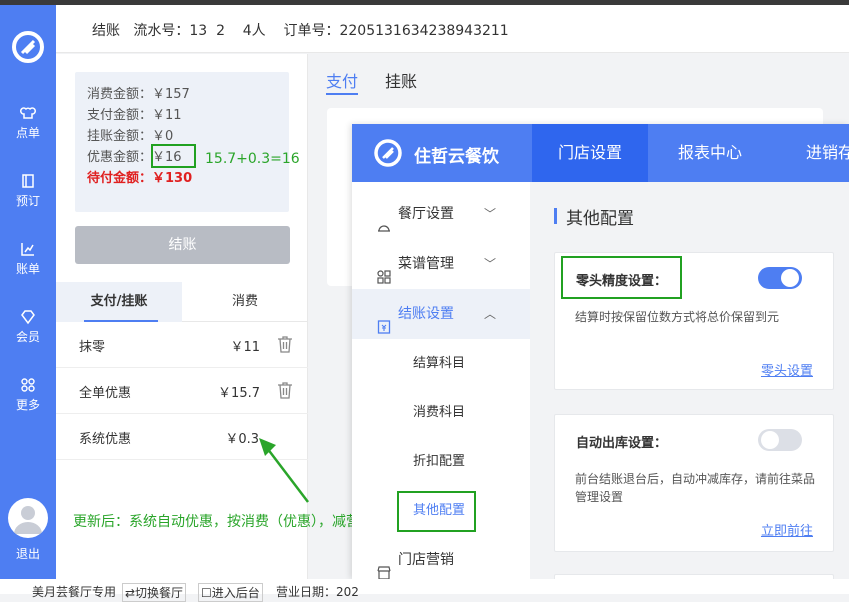 The width and height of the screenshot is (849, 602). I want to click on nav-item-bills: 账单, so click(28, 264).